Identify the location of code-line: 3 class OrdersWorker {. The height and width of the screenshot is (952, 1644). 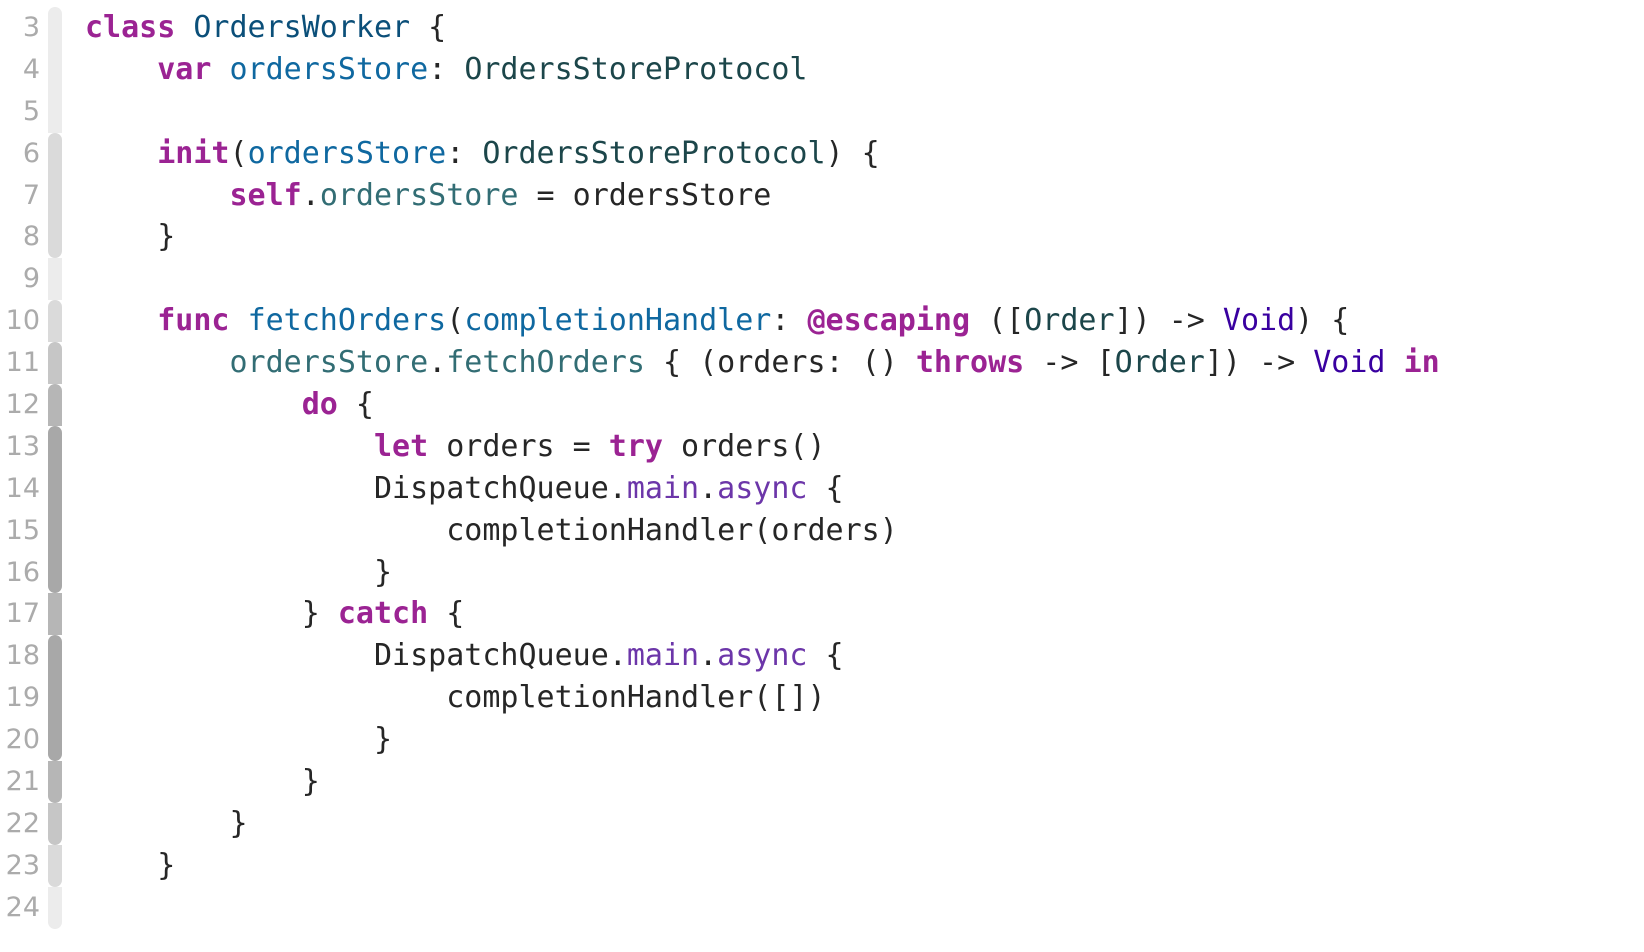
(822, 28).